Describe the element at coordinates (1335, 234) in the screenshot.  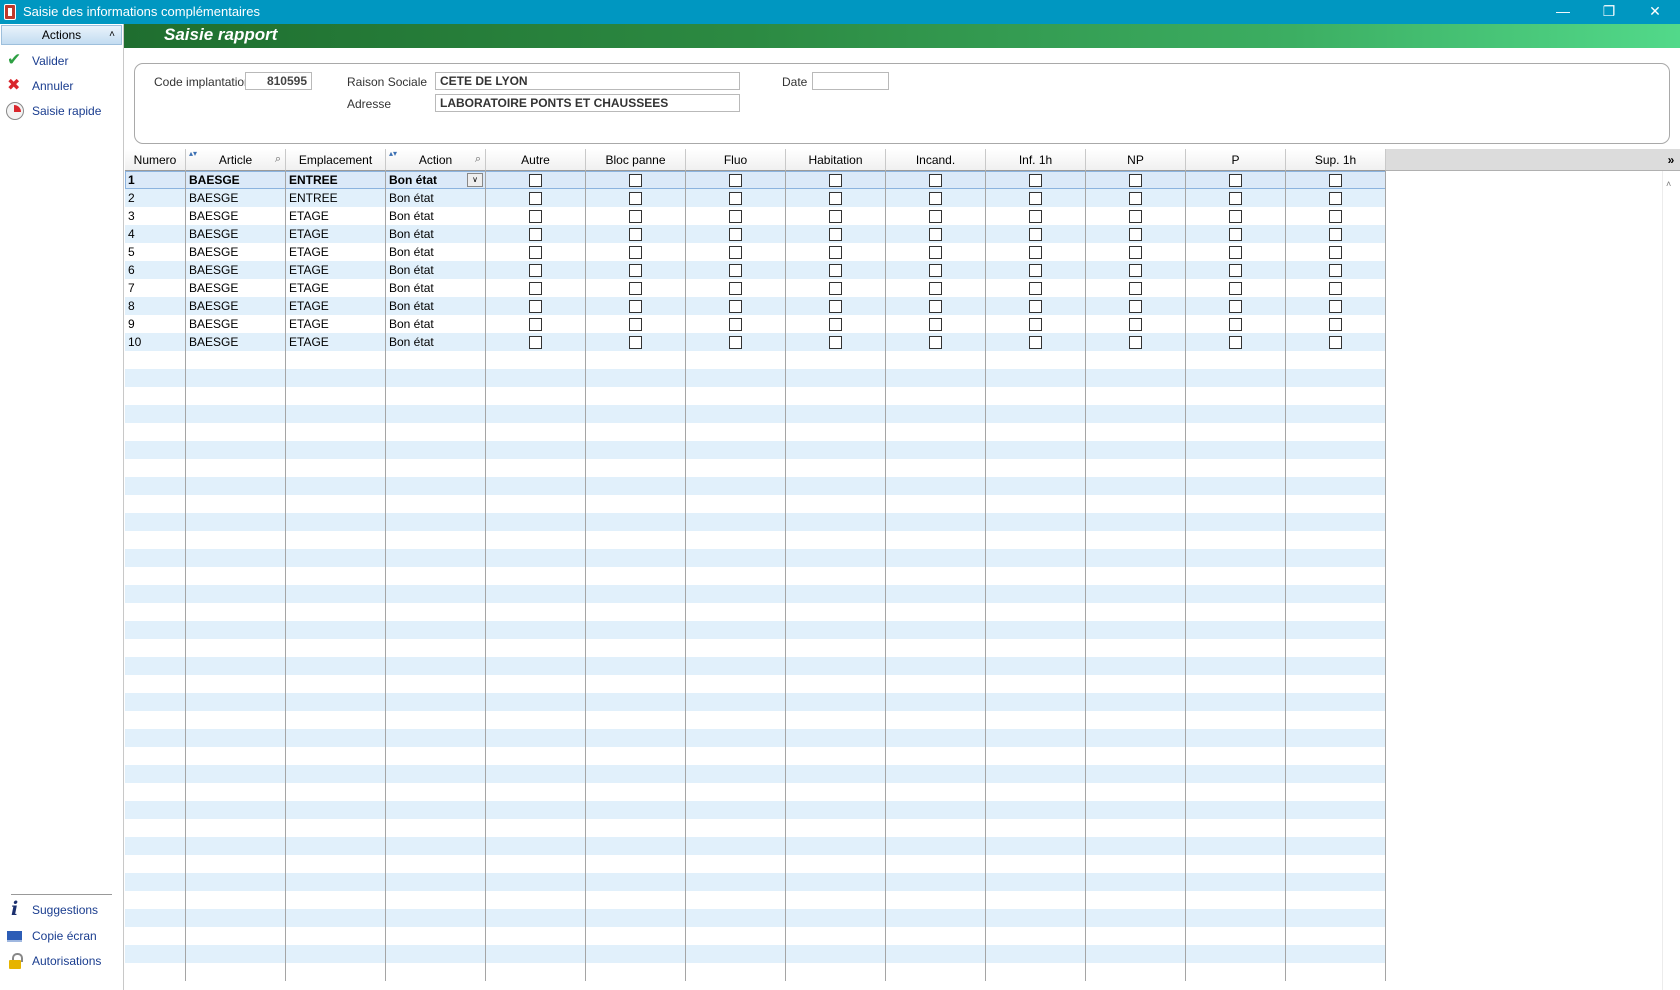
I see `sup-1h-checkbox` at that location.